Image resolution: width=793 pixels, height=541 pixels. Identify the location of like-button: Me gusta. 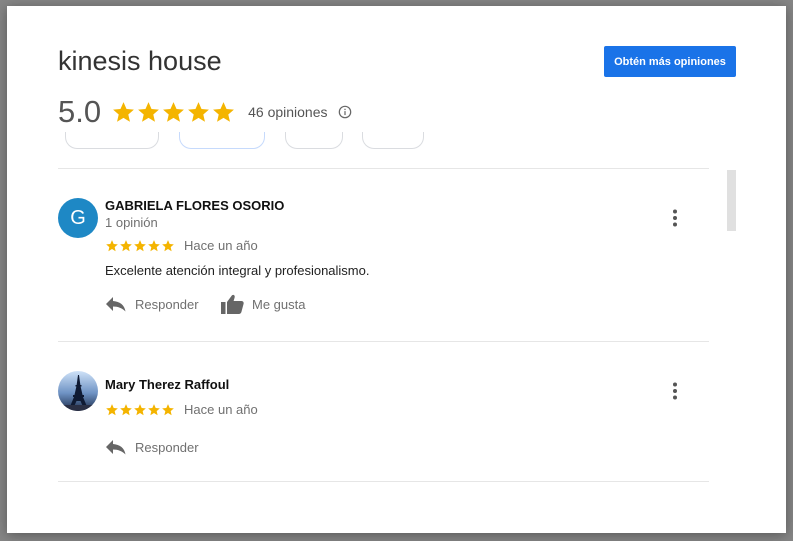
(263, 304).